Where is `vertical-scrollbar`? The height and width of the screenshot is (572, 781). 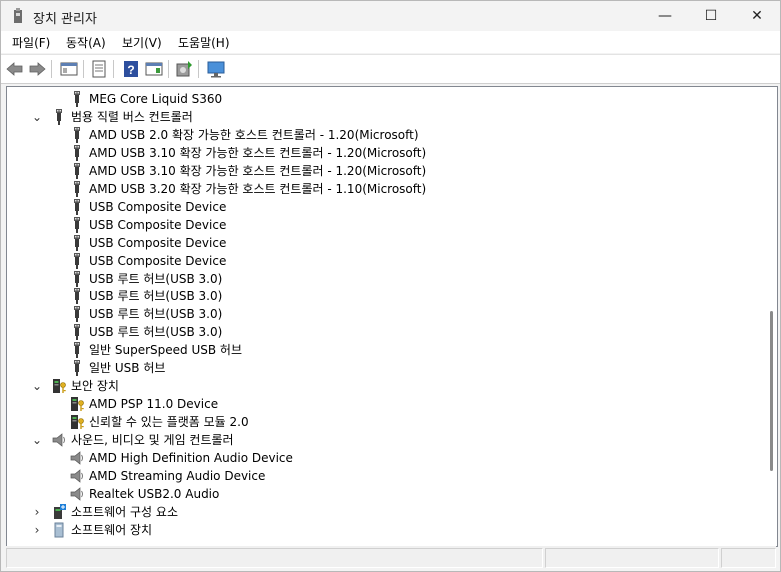
vertical-scrollbar is located at coordinates (770, 316).